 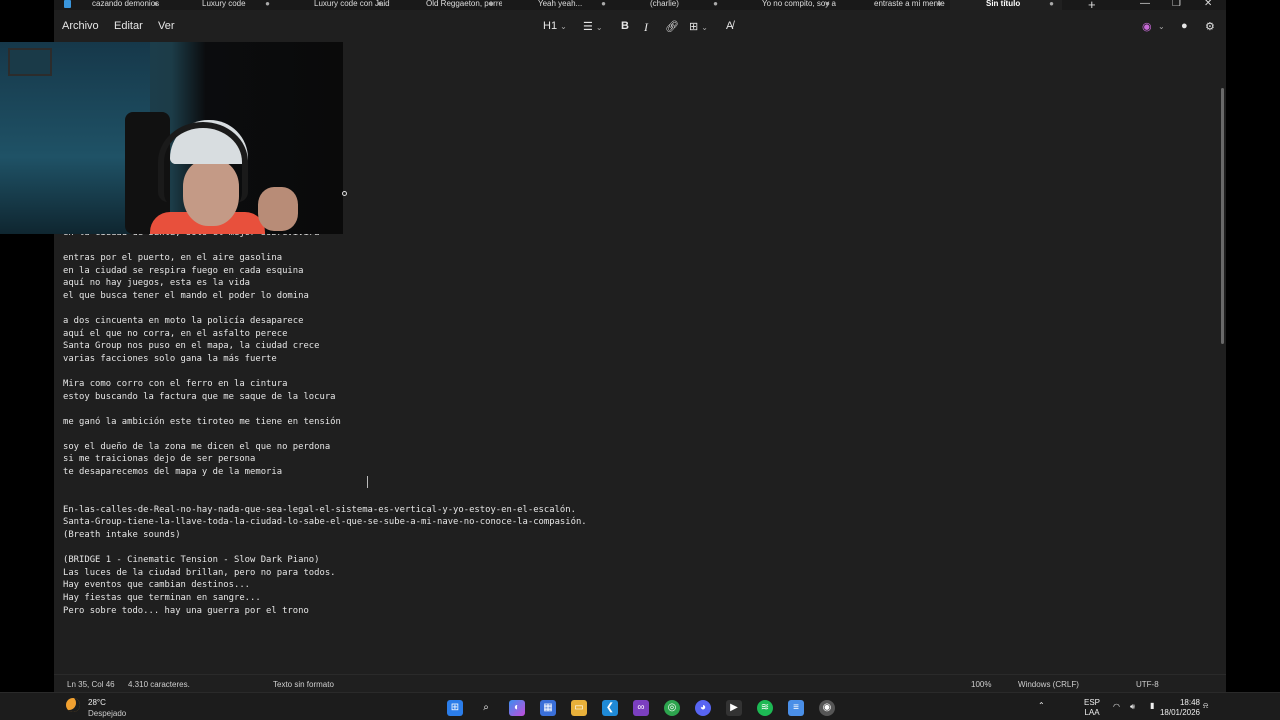 I want to click on terminal-icon: ▶, so click(x=734, y=708).